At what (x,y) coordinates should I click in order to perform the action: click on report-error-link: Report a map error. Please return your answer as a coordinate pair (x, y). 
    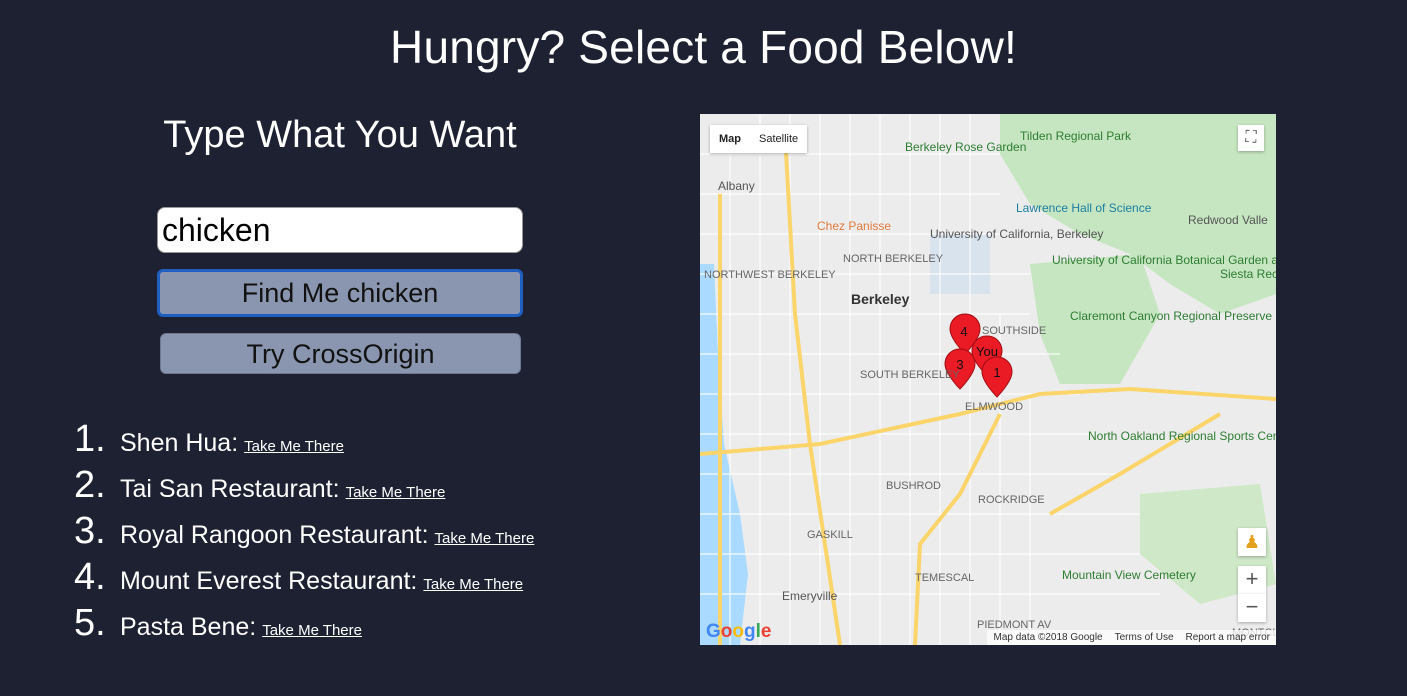
    Looking at the image, I should click on (1228, 637).